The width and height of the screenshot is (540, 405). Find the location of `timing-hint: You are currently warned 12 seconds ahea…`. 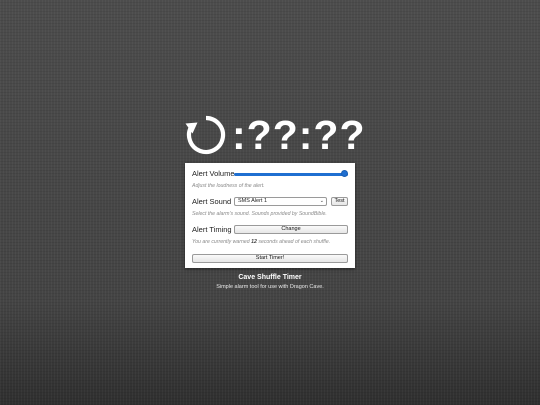

timing-hint: You are currently warned 12 seconds ahea… is located at coordinates (271, 242).